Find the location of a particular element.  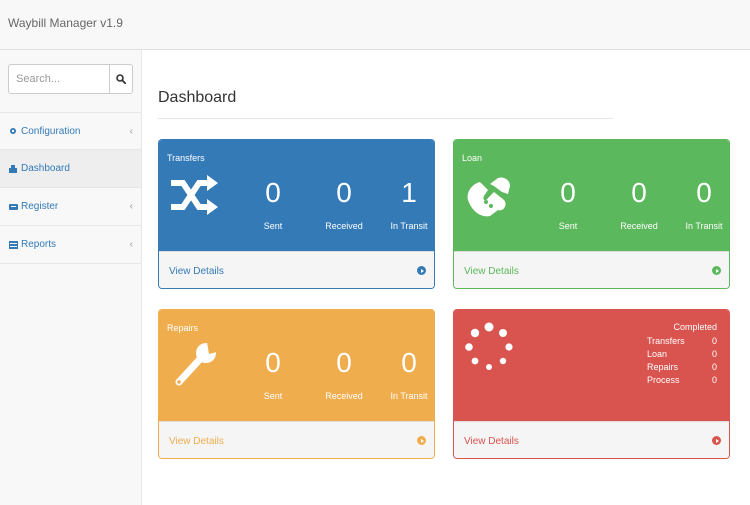

title-divider is located at coordinates (385, 118).